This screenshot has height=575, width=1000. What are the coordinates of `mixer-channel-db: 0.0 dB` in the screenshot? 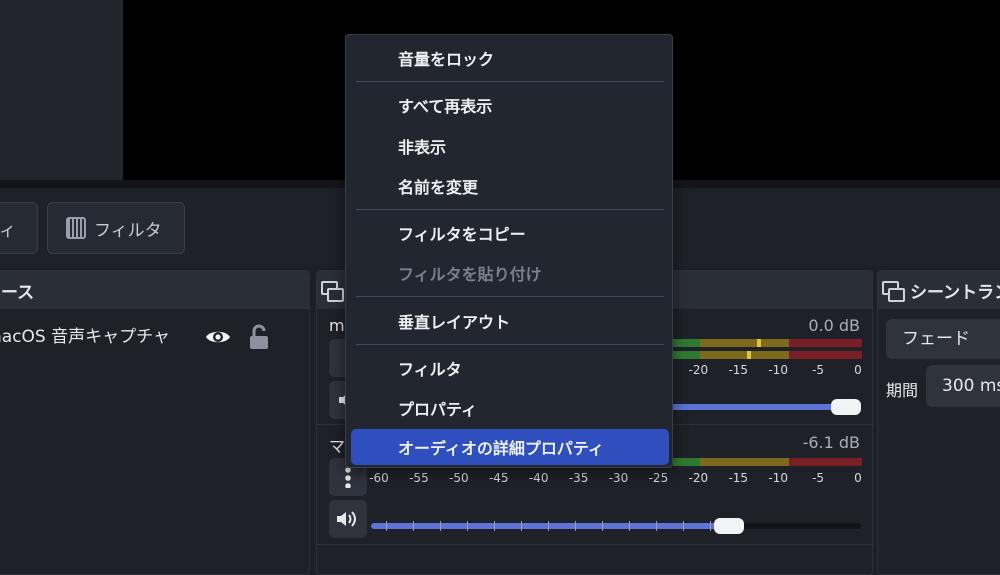 It's located at (834, 325).